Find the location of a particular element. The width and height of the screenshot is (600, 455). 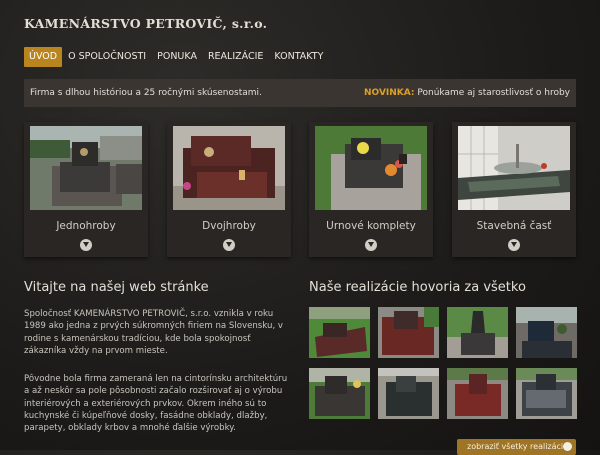

urnove-komplety-photo is located at coordinates (371, 168).